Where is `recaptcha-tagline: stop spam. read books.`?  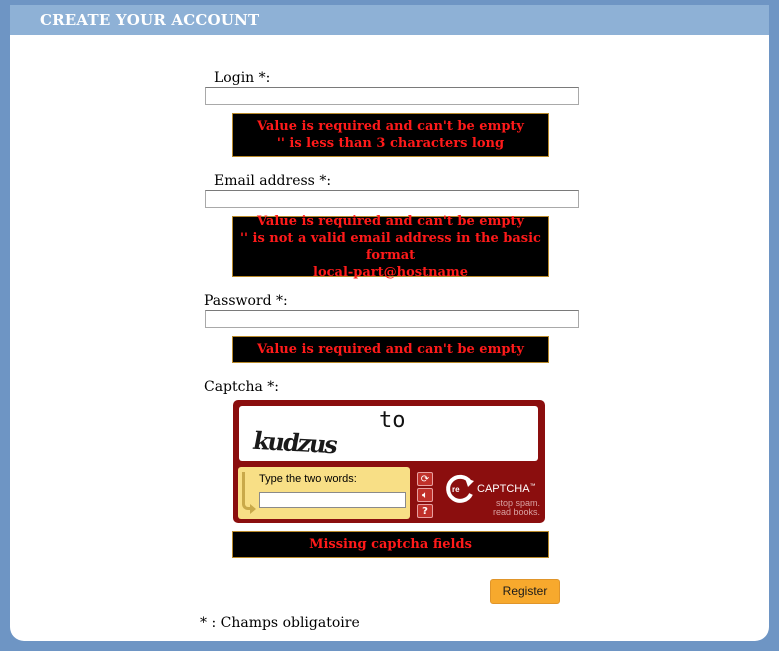 recaptcha-tagline: stop spam. read books. is located at coordinates (509, 508).